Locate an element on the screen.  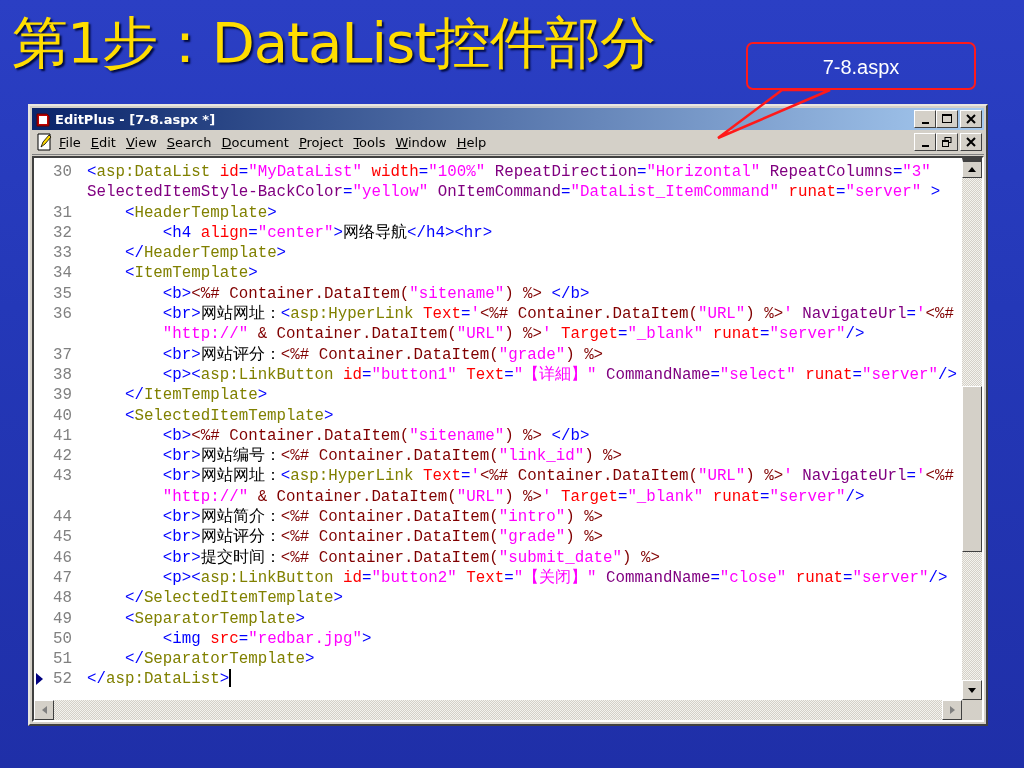
slide-title: 第1步：DataList控件部分 is located at coordinates (334, 43).